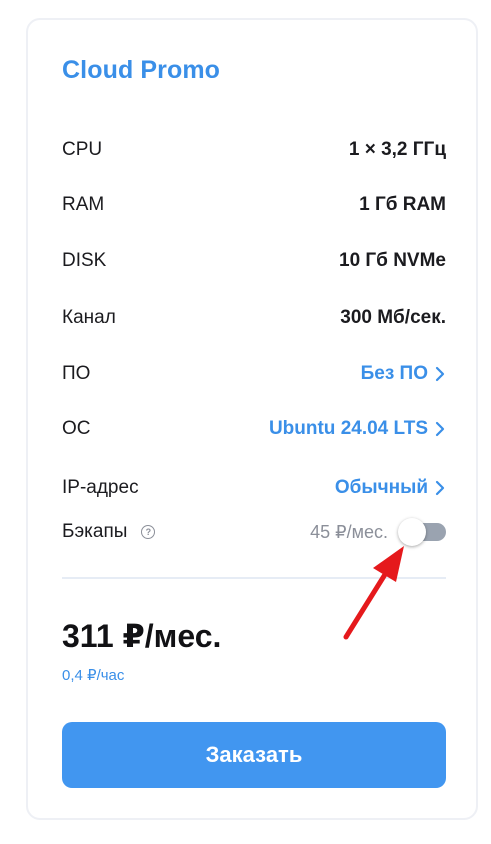 The image size is (491, 844). Describe the element at coordinates (254, 318) in the screenshot. I see `spec-row-channel: Канал 300 Мб/сек.` at that location.